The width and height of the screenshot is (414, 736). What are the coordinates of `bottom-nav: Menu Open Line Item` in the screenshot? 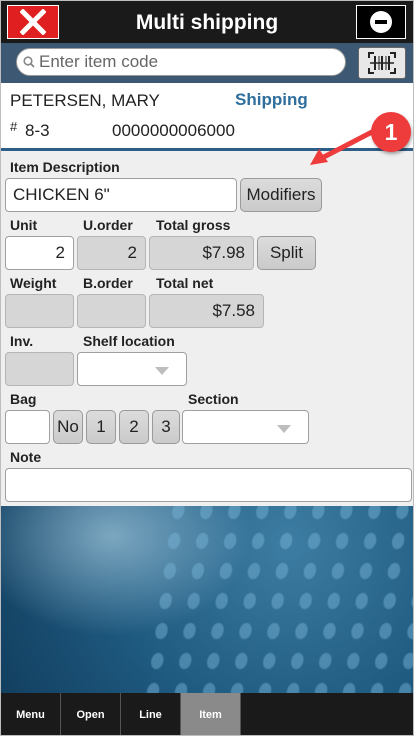 It's located at (207, 714).